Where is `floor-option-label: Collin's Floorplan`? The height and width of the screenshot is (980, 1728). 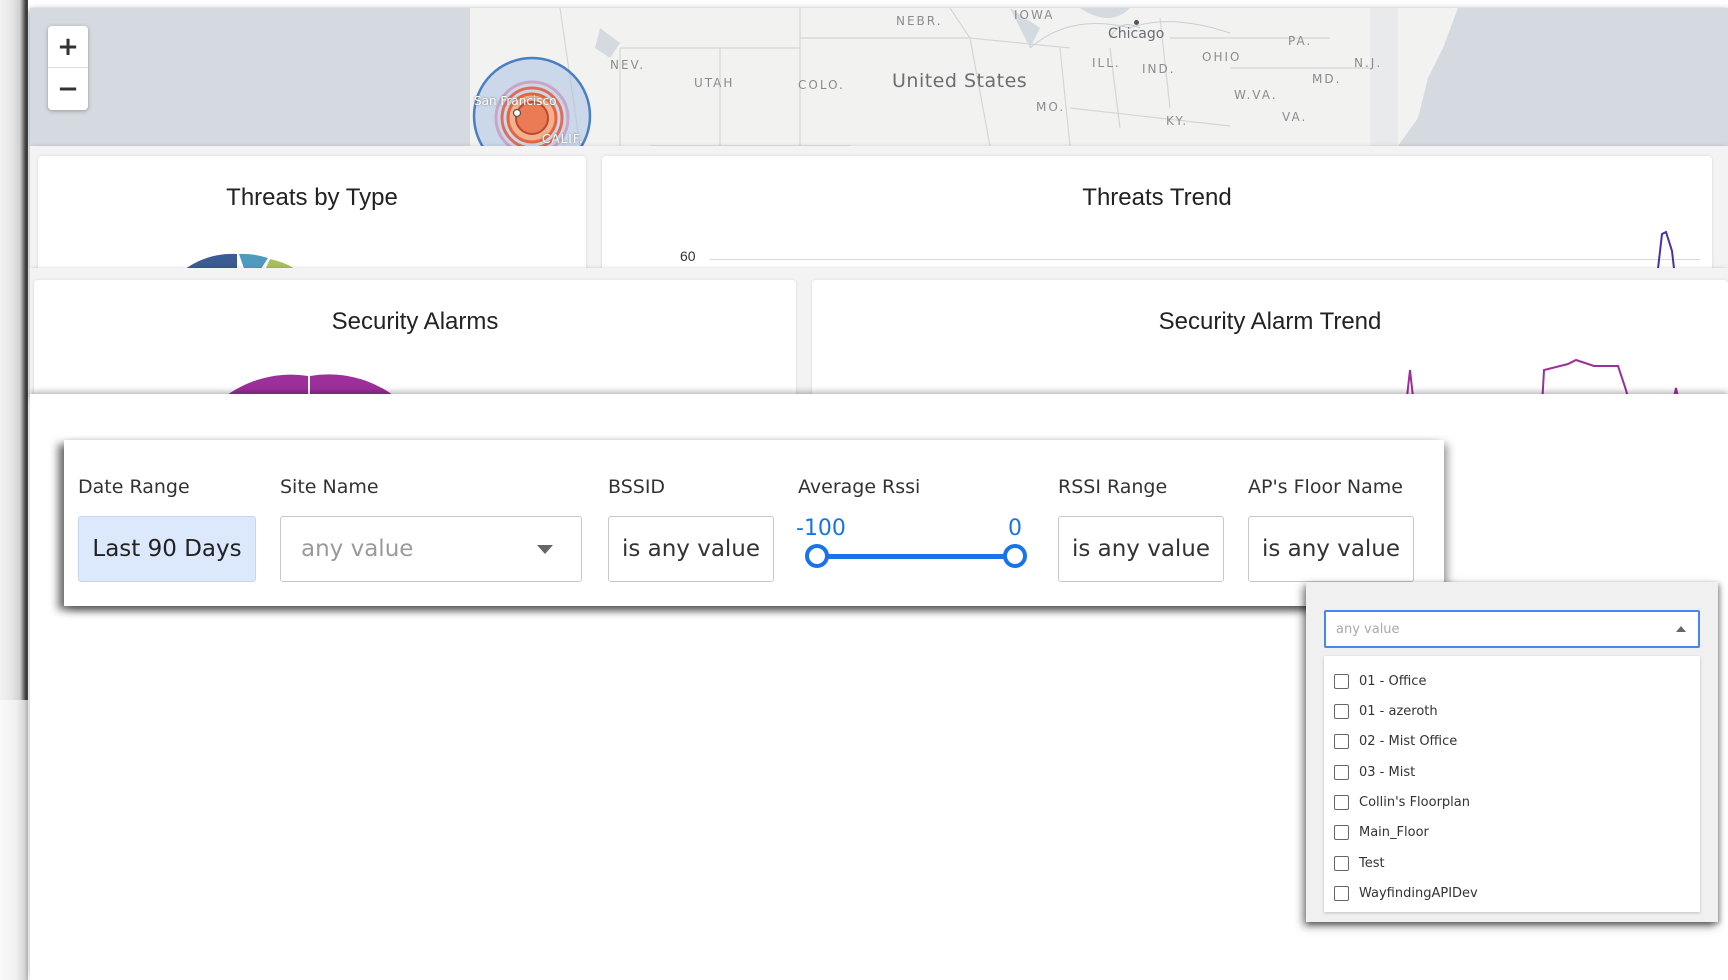 floor-option-label: Collin's Floorplan is located at coordinates (1414, 802).